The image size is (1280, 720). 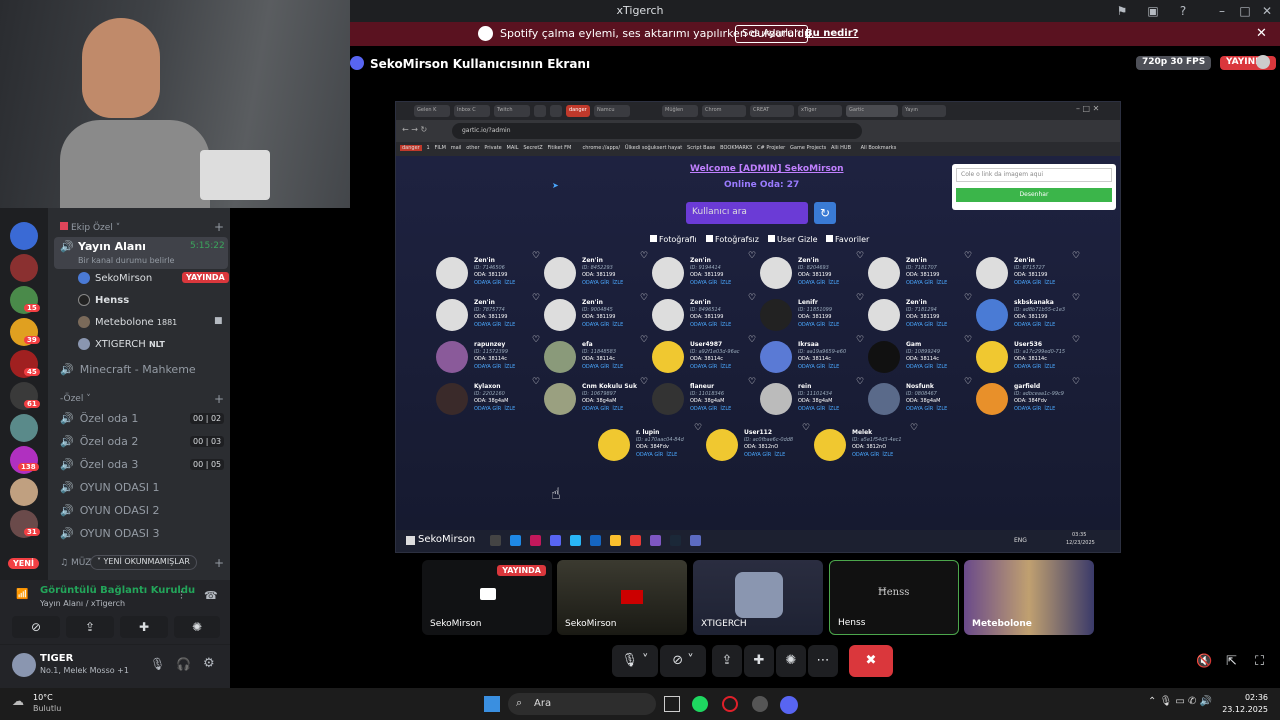 I want to click on volume-mute-icon: 🔇, so click(x=1204, y=661).